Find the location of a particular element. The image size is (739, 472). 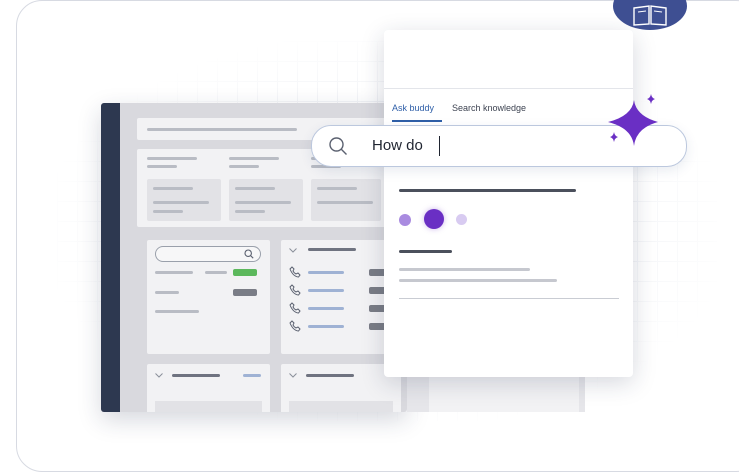

status-pill-green is located at coordinates (245, 272).